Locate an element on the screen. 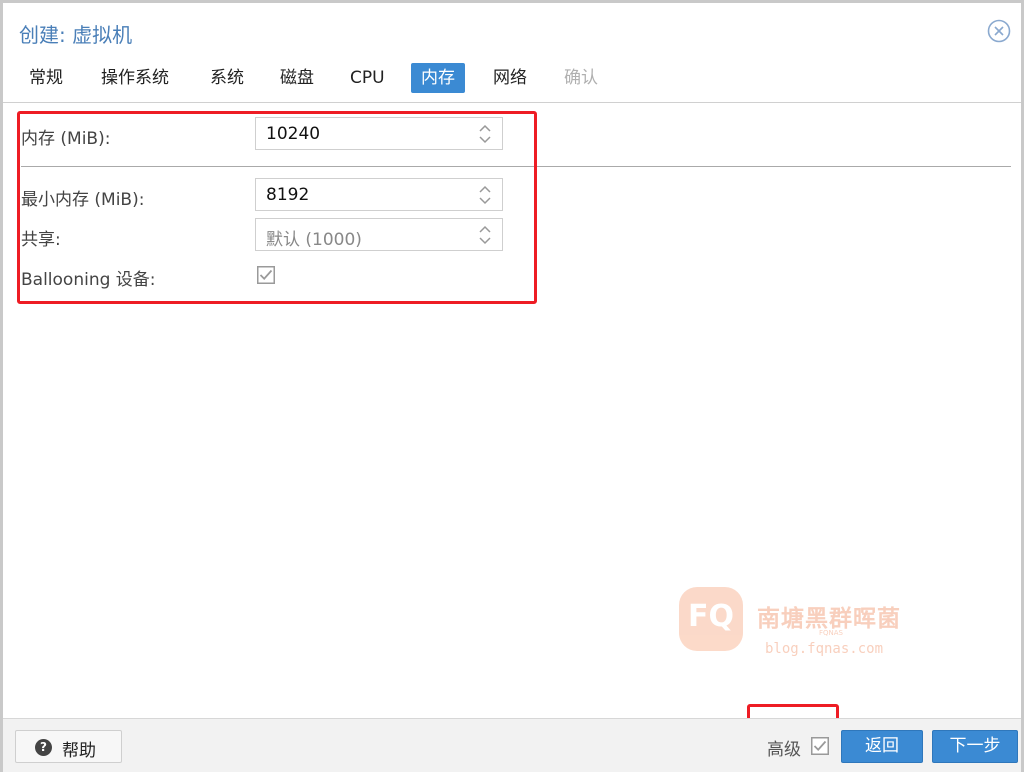 This screenshot has width=1024, height=772. watermark: FQ 南塘黑群晖菌 FQNAS blog.fqnas.com is located at coordinates (799, 624).